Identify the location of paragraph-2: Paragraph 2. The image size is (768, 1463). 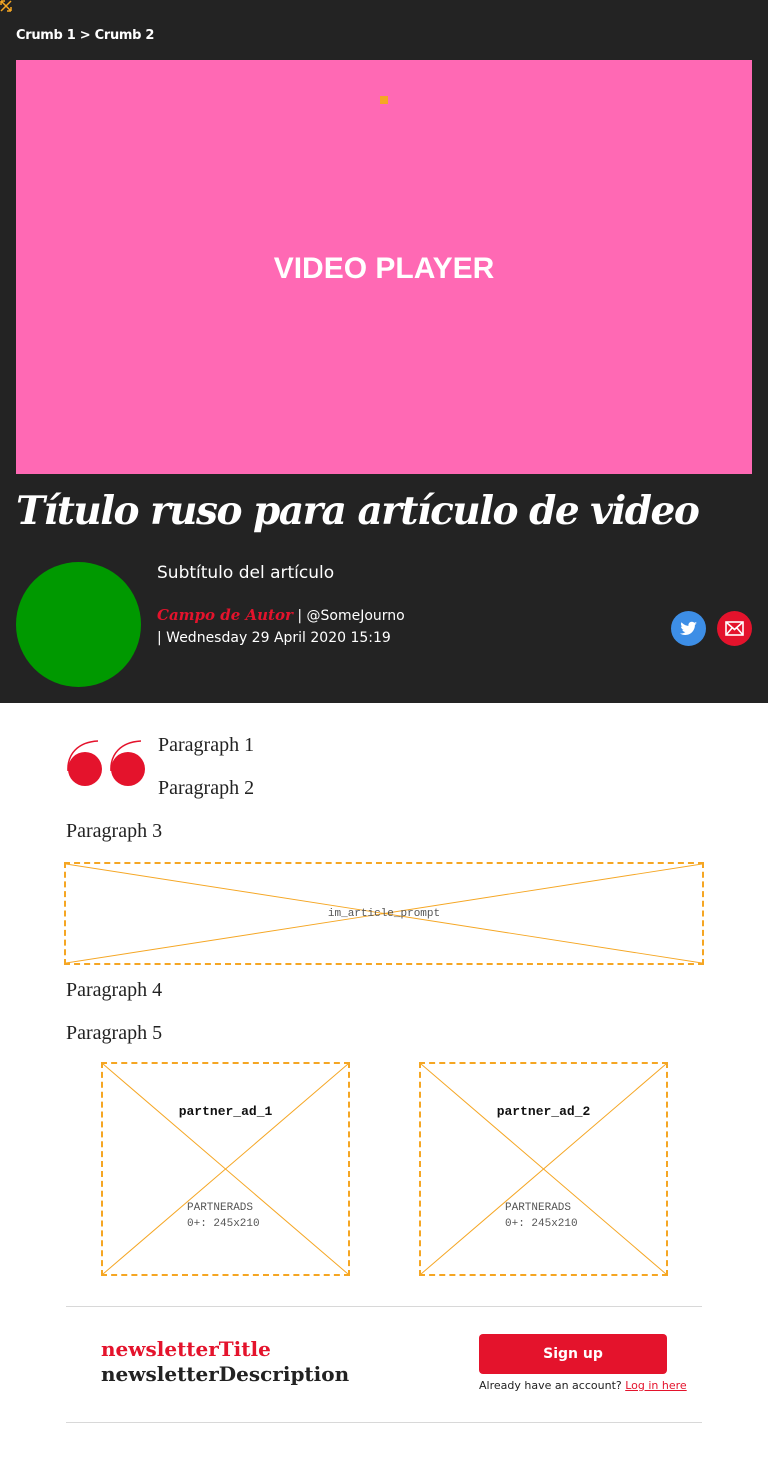
(206, 788).